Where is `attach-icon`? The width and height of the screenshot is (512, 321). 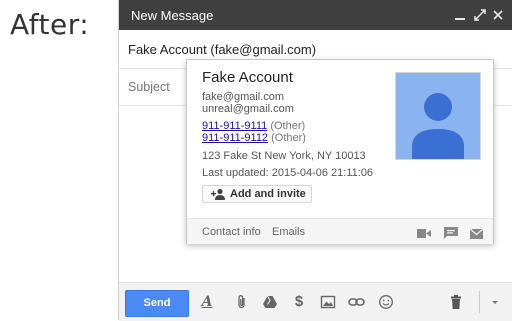 attach-icon is located at coordinates (242, 302).